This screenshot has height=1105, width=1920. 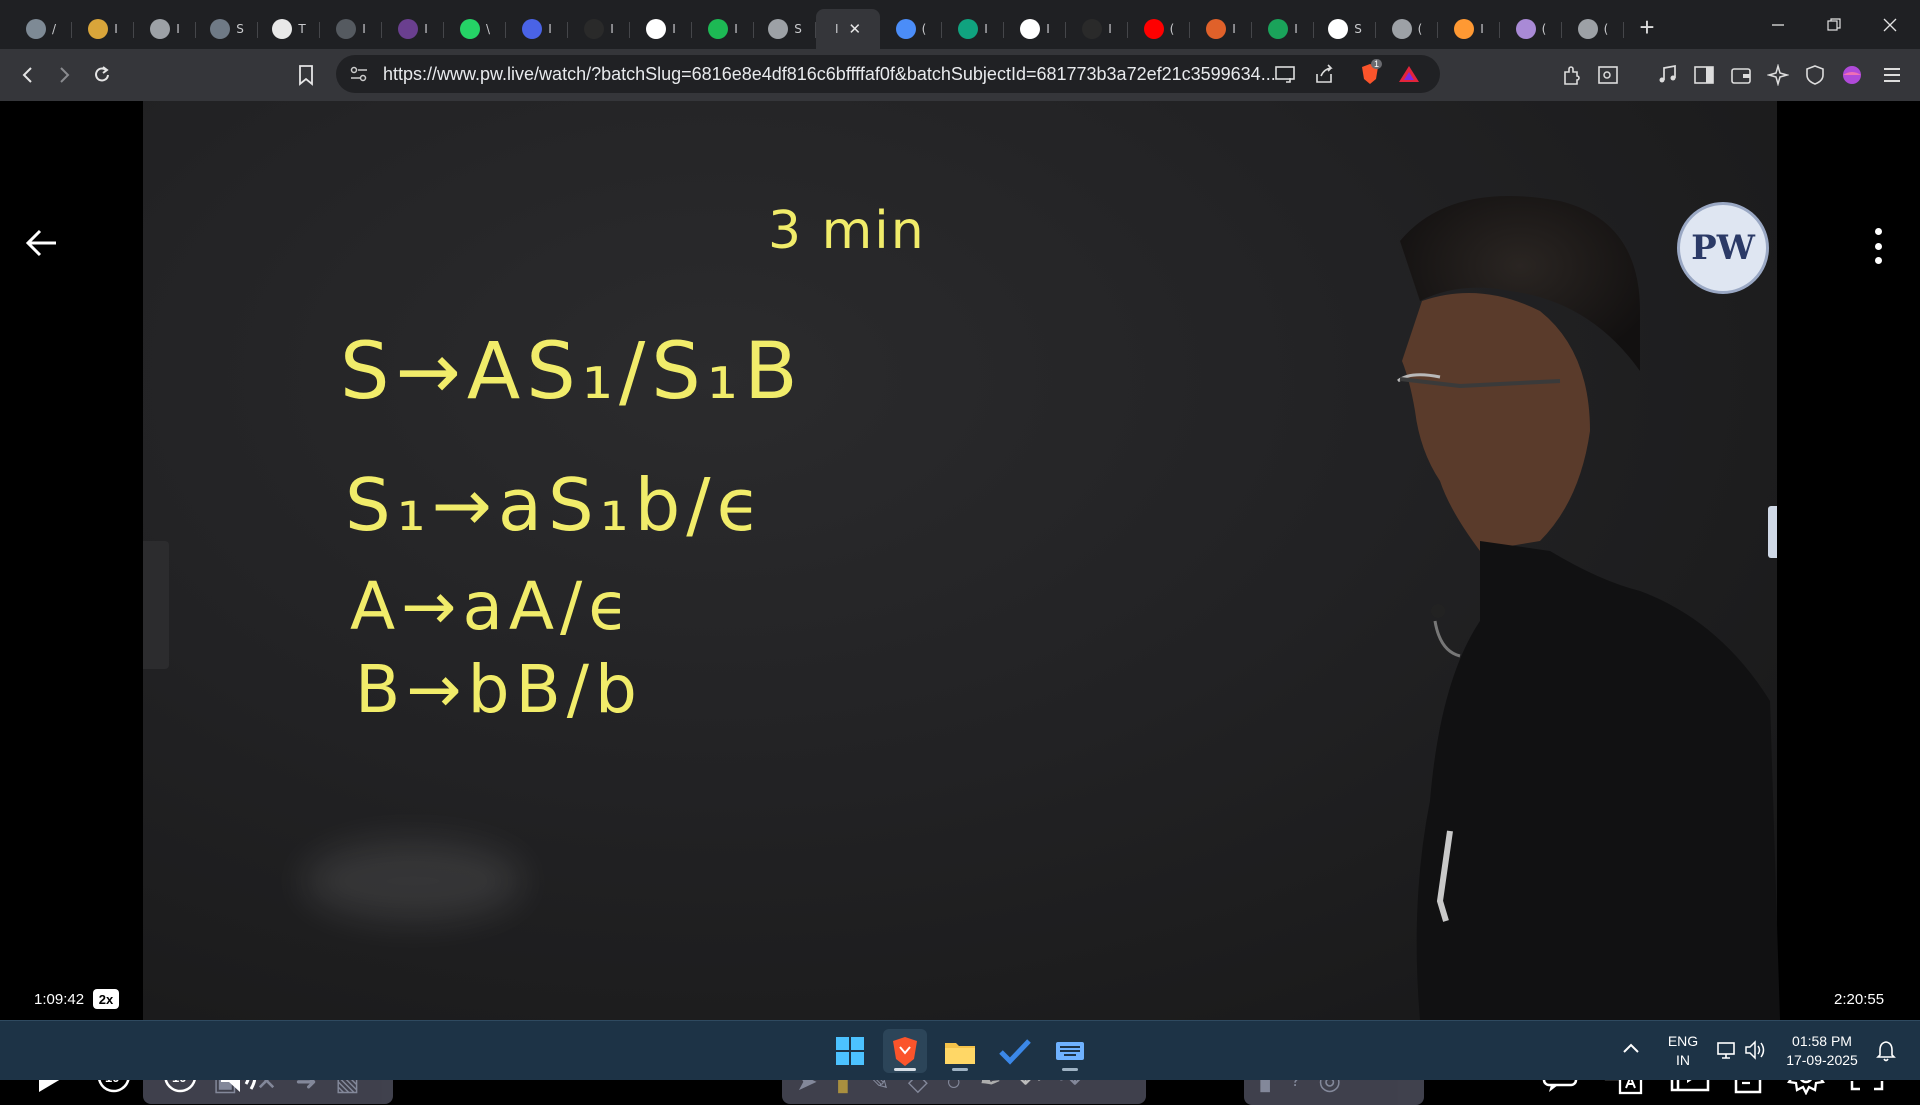 I want to click on w3schools-icon, so click(x=282, y=29).